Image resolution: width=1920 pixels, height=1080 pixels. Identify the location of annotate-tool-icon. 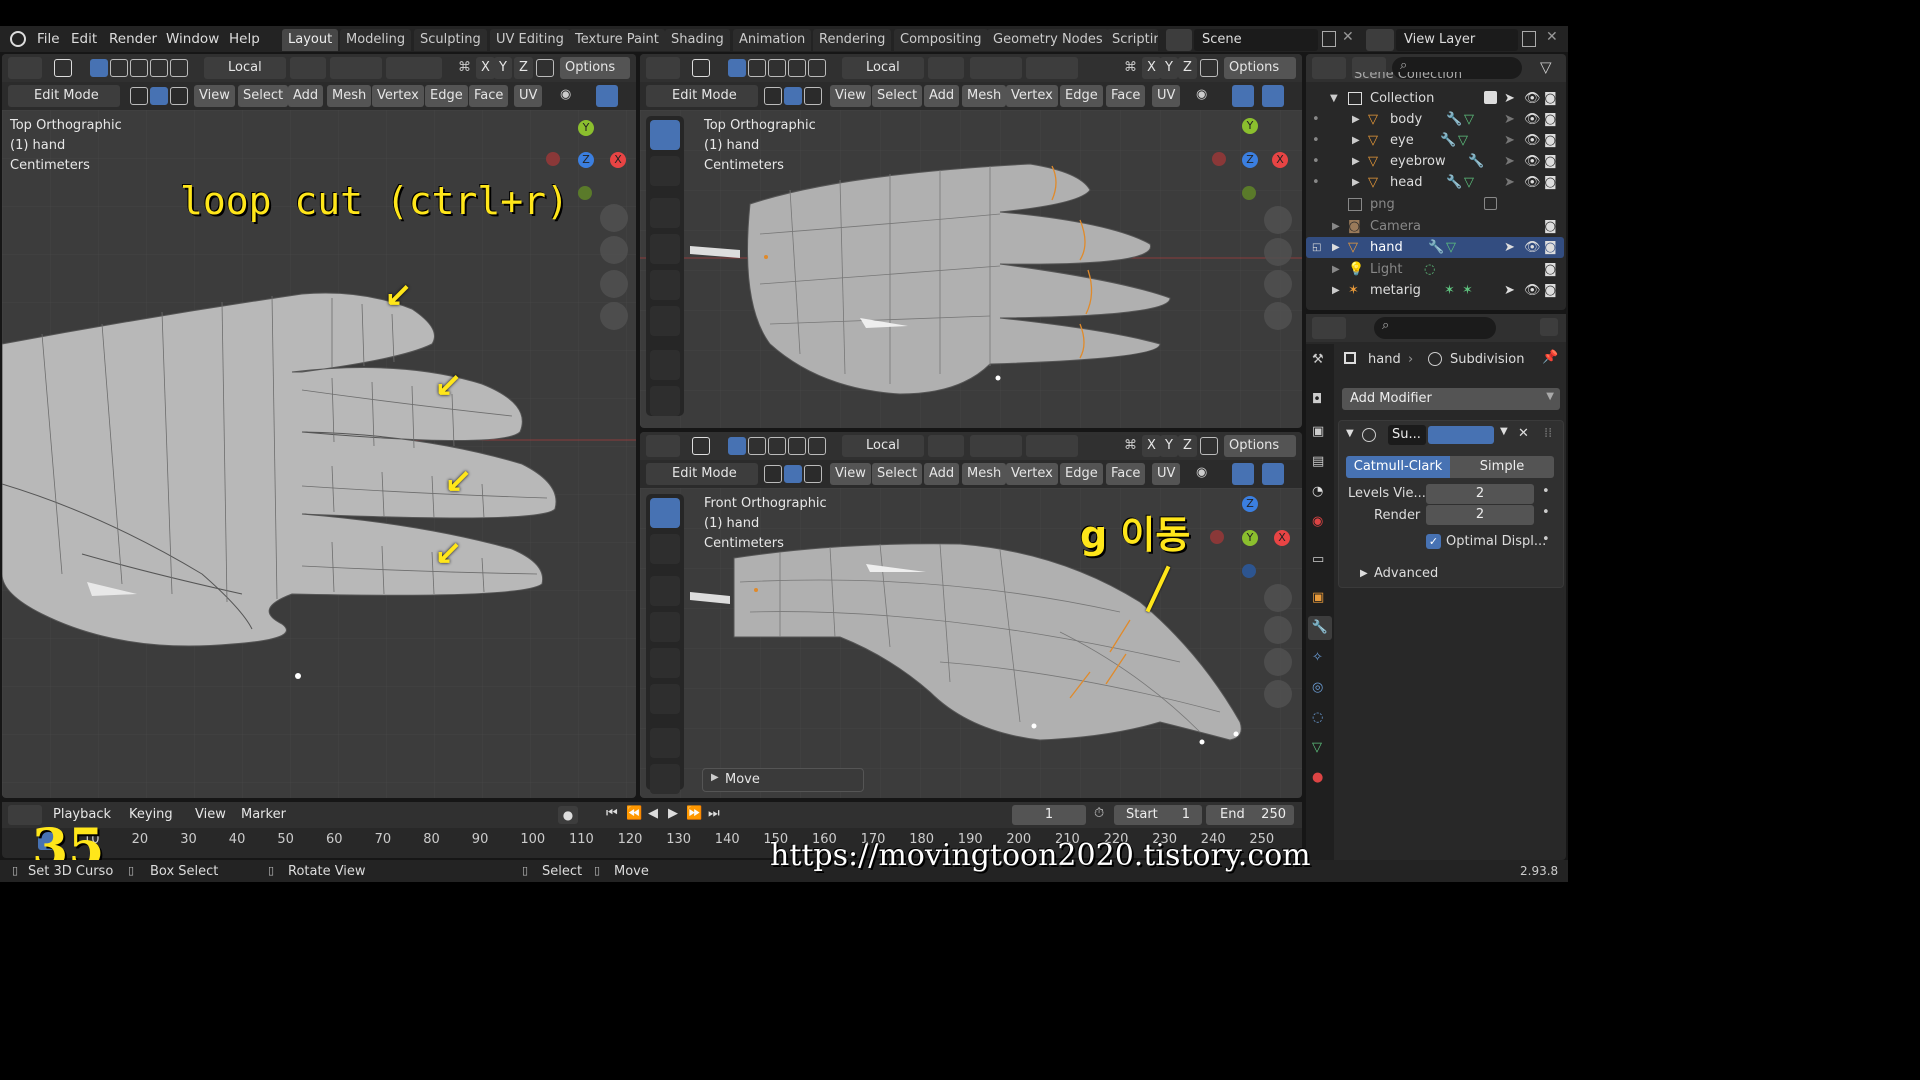
(665, 743).